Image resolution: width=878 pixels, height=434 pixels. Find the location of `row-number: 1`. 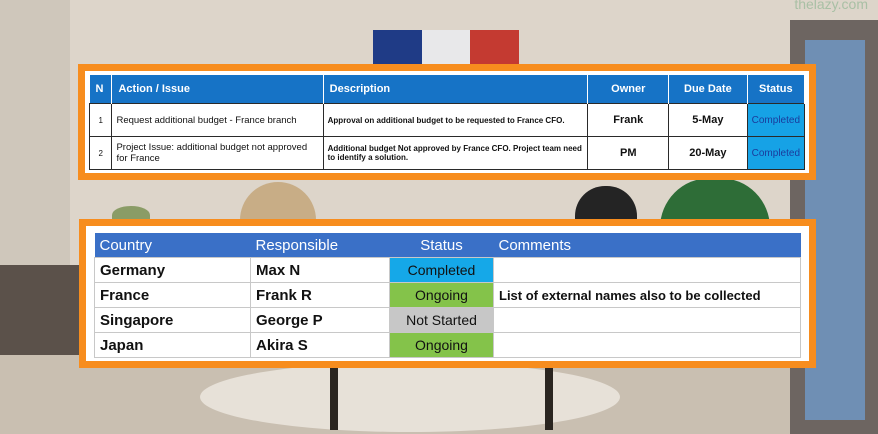

row-number: 1 is located at coordinates (100, 120).